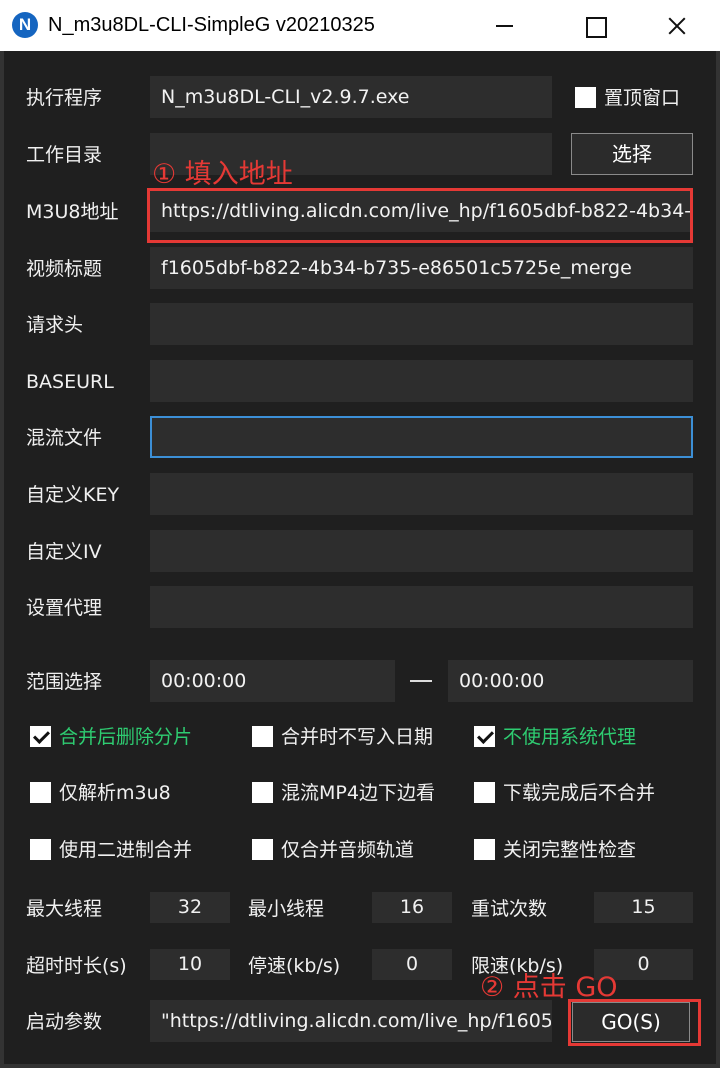 Image resolution: width=720 pixels, height=1068 pixels. I want to click on baseurl-field, so click(421, 381).